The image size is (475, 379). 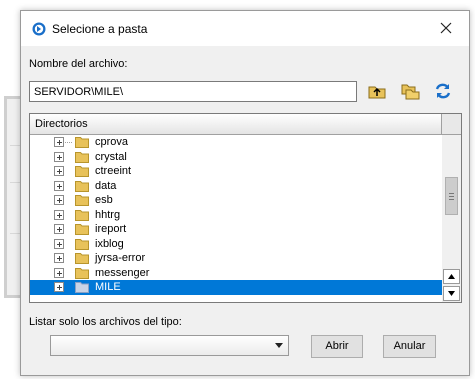 I want to click on tree-item-jyrsa-error: jyrsa-error, so click(x=236, y=258).